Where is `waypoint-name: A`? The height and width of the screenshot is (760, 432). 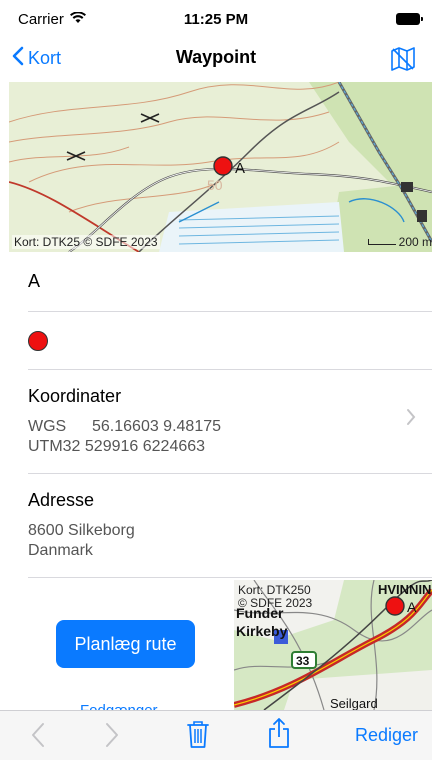
waypoint-name: A is located at coordinates (34, 281).